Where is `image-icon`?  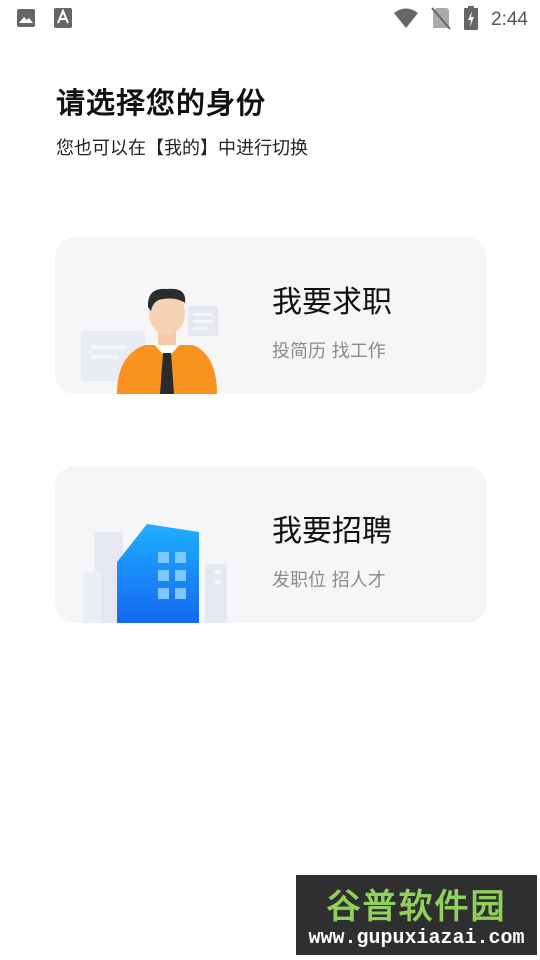 image-icon is located at coordinates (26, 18).